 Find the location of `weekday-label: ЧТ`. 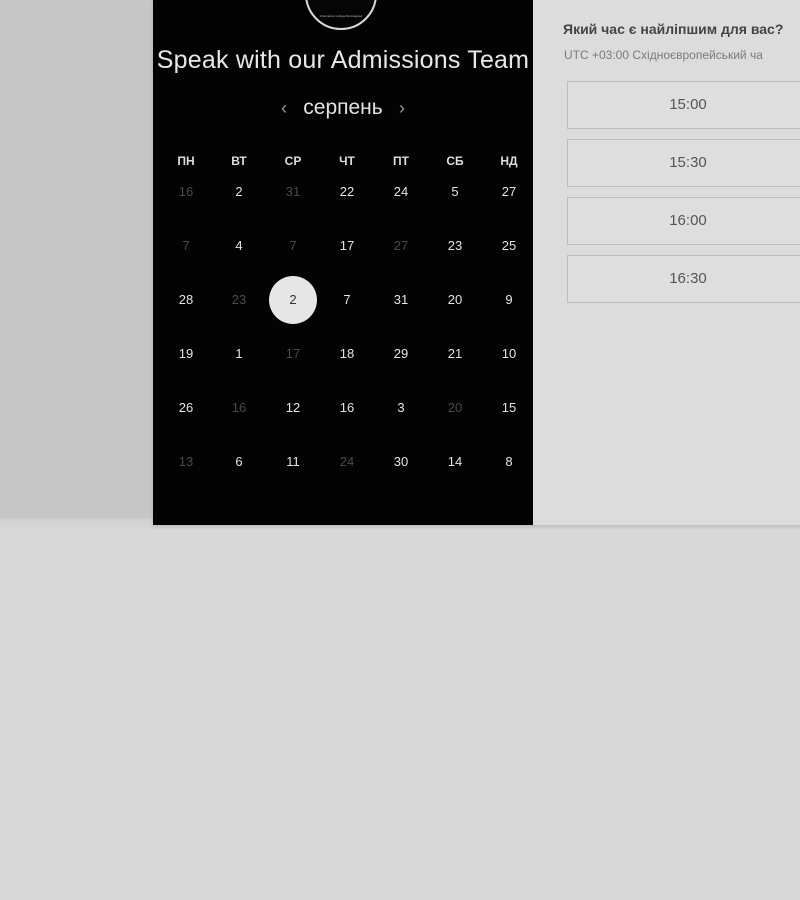

weekday-label: ЧТ is located at coordinates (347, 161).